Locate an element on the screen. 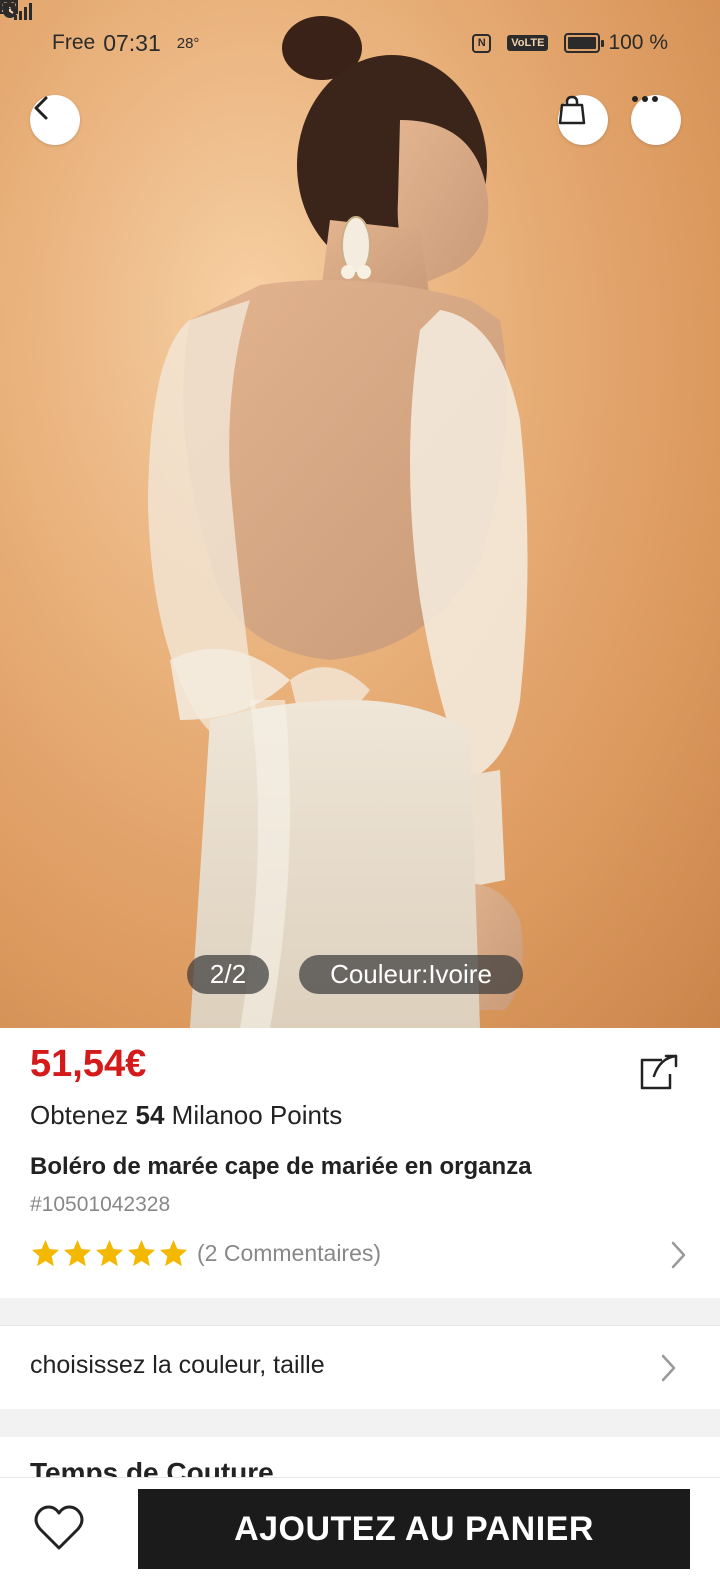 The height and width of the screenshot is (1591, 720). shopping-bag-button is located at coordinates (583, 120).